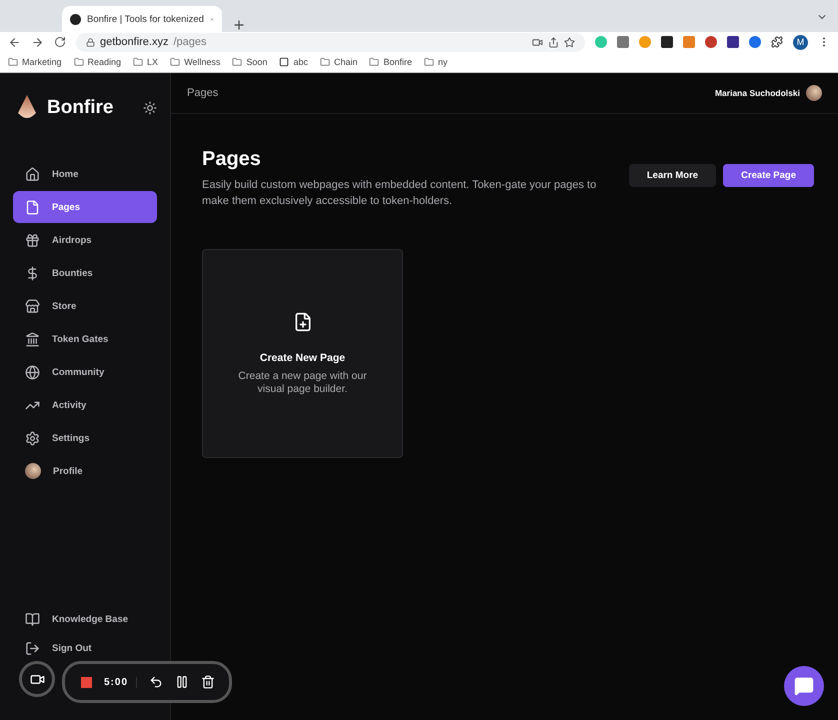 The height and width of the screenshot is (720, 838). Describe the element at coordinates (145, 19) in the screenshot. I see `tab-title: Bonfire | Tools for tokenized` at that location.